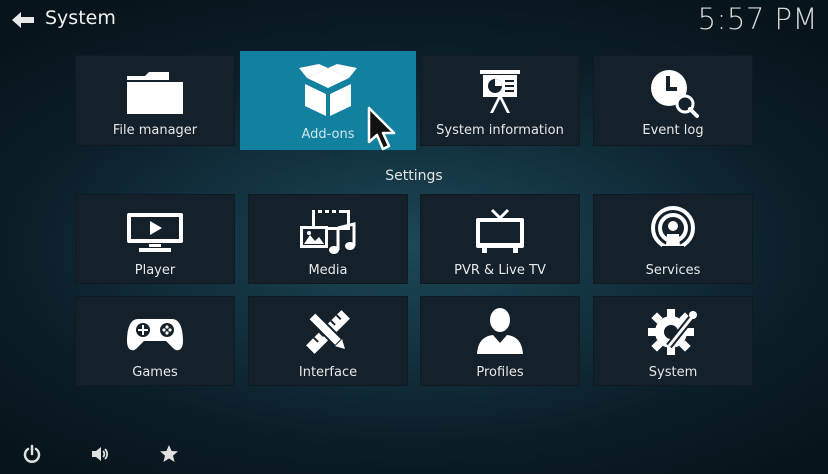 This screenshot has height=474, width=828. I want to click on clock-search-icon, so click(675, 94).